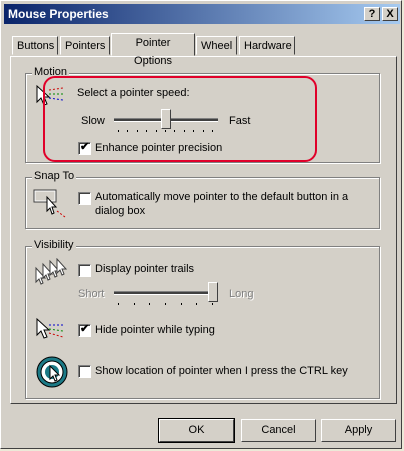 The image size is (404, 451). What do you see at coordinates (58, 14) in the screenshot?
I see `window-title: Mouse Properties` at bounding box center [58, 14].